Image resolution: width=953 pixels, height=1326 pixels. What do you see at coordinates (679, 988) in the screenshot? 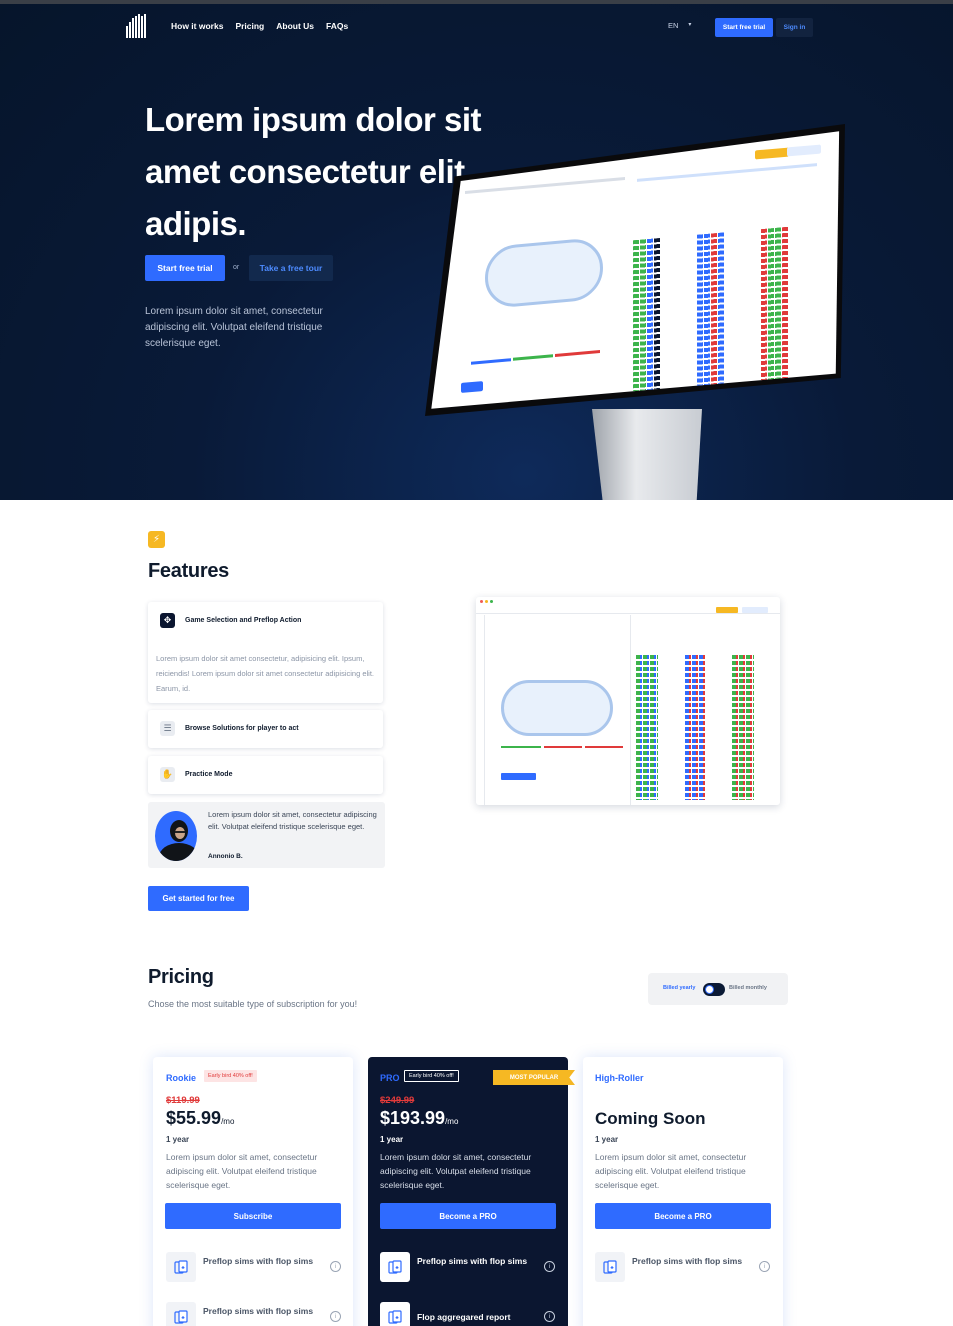
I see `billed-yearly-label: Billed yearly` at bounding box center [679, 988].